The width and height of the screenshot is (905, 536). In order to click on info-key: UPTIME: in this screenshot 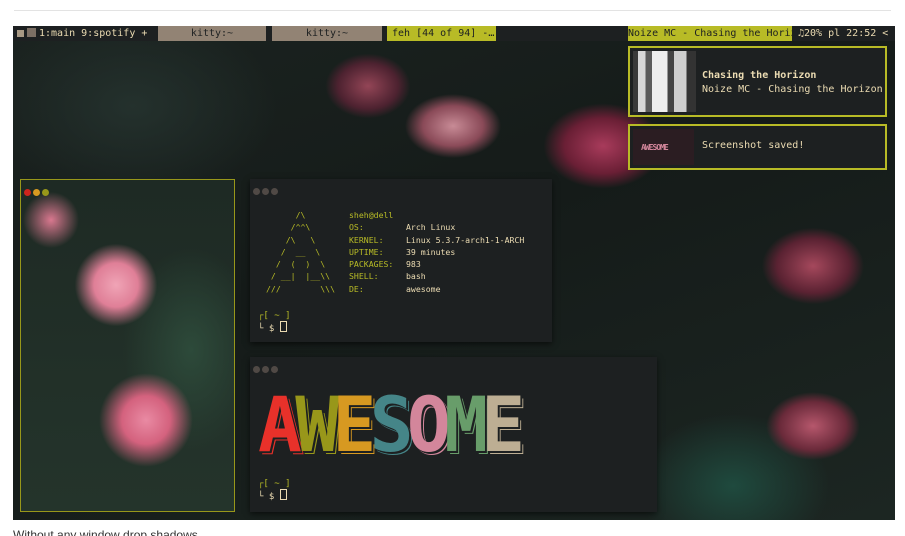, I will do `click(366, 251)`.